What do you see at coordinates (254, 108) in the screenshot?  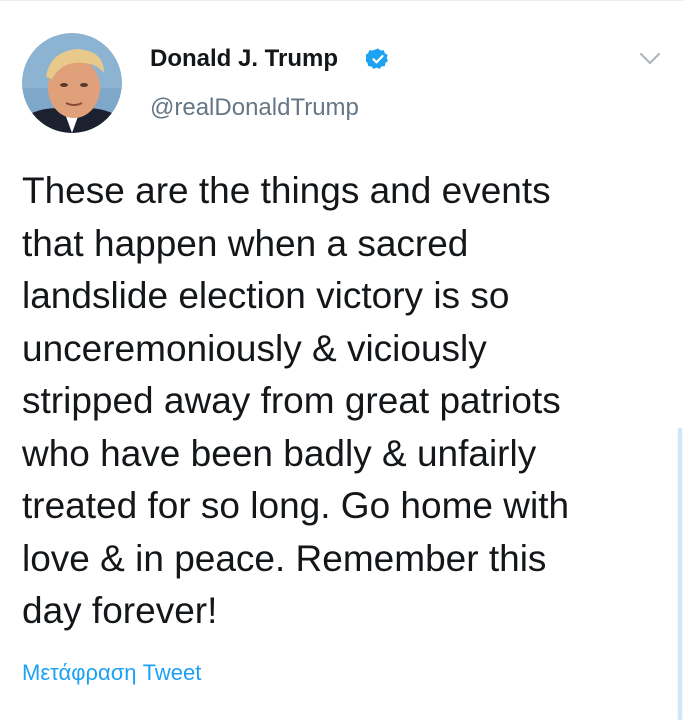 I see `author-handle: @realDonaldTrump` at bounding box center [254, 108].